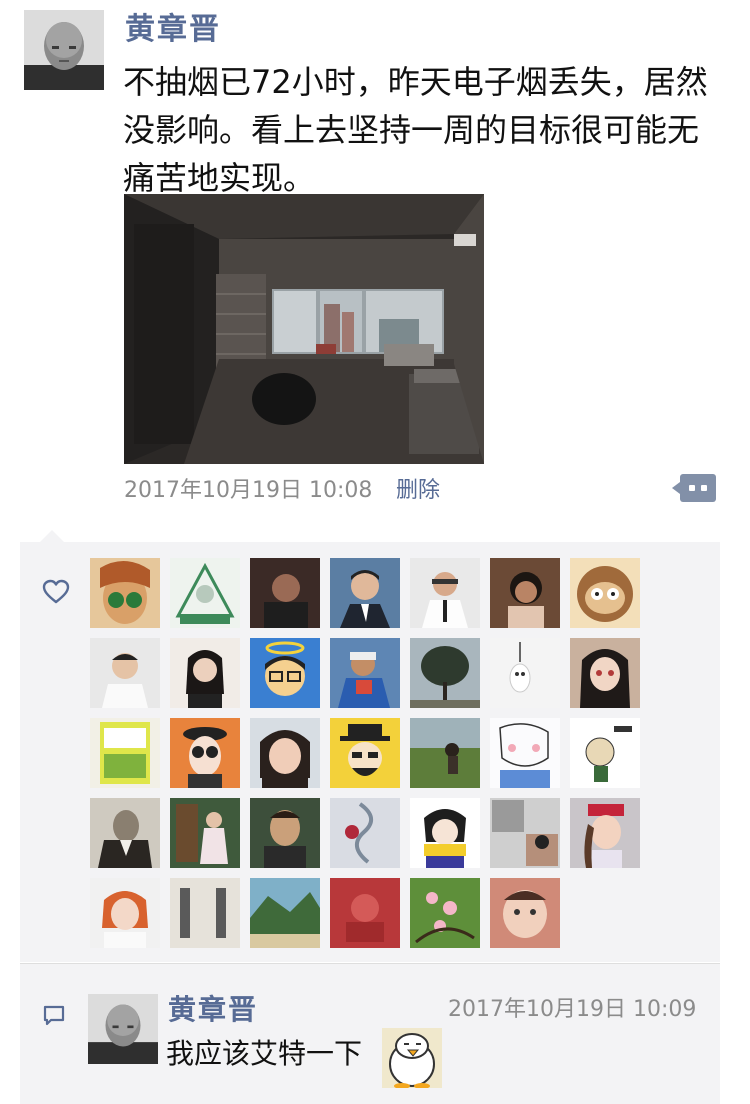 Image resolution: width=750 pixels, height=1104 pixels. Describe the element at coordinates (264, 1054) in the screenshot. I see `comment-text: 我应该艾特一下` at that location.